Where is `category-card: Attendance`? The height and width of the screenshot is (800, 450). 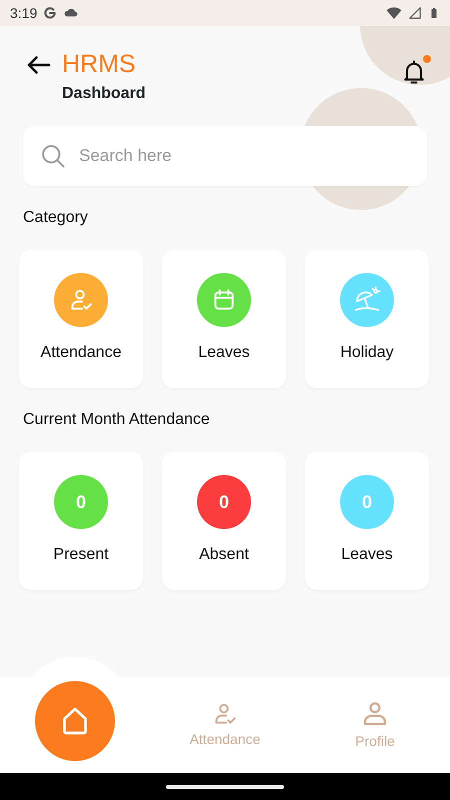
category-card: Attendance is located at coordinates (81, 319).